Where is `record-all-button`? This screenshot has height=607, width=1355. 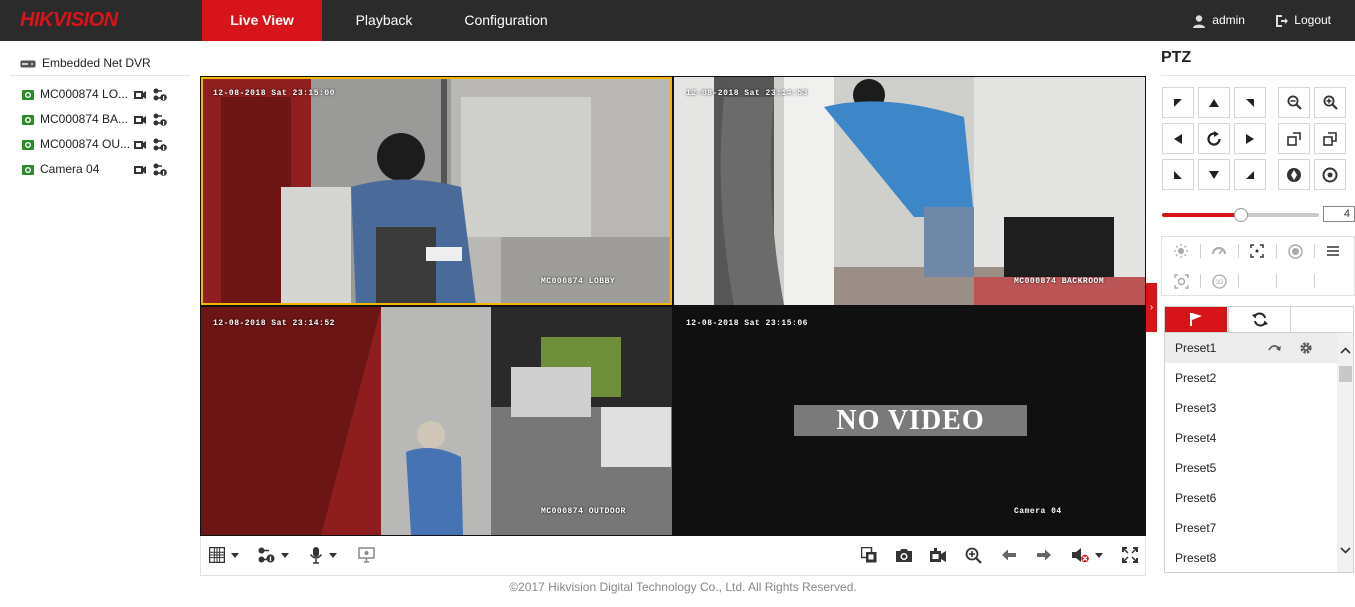
record-all-button is located at coordinates (938, 555).